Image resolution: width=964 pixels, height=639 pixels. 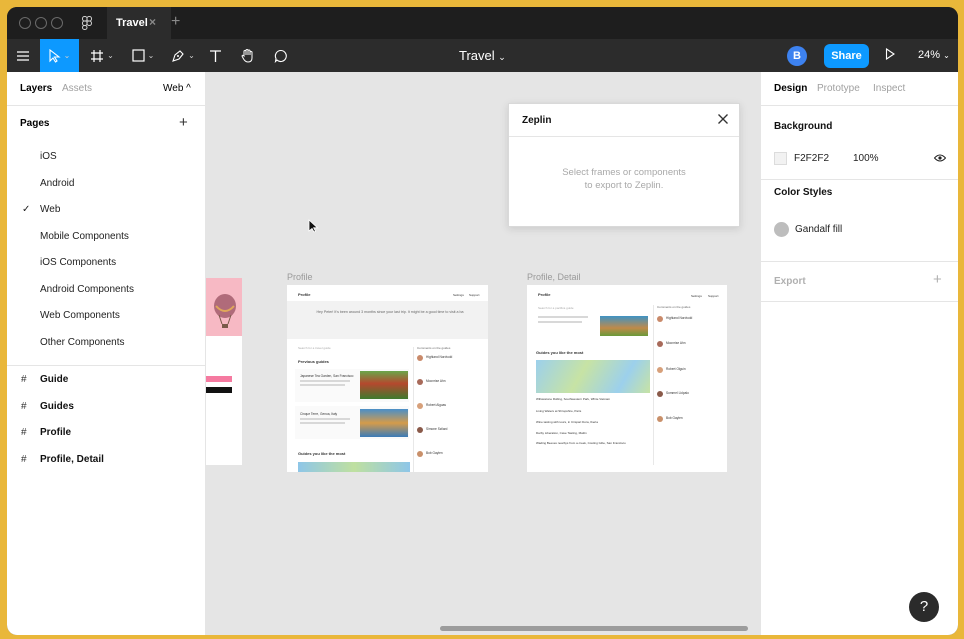 I want to click on file-name-menu: Travel ⌄, so click(x=482, y=55).